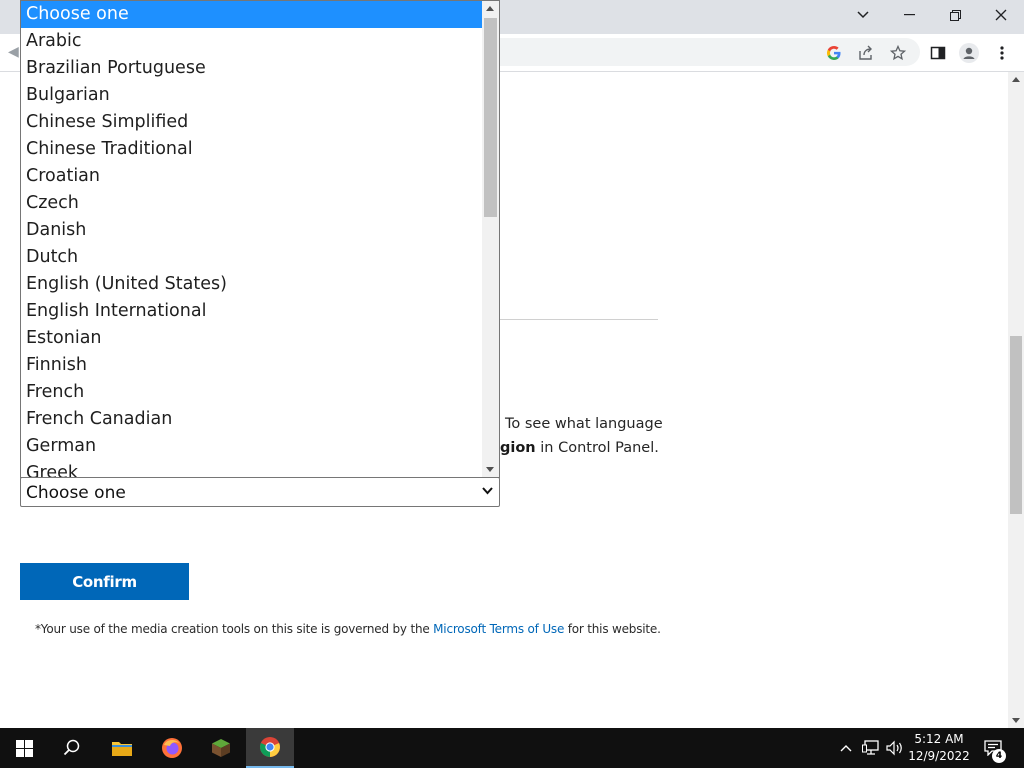  I want to click on dropdown-option: English (United States), so click(252, 284).